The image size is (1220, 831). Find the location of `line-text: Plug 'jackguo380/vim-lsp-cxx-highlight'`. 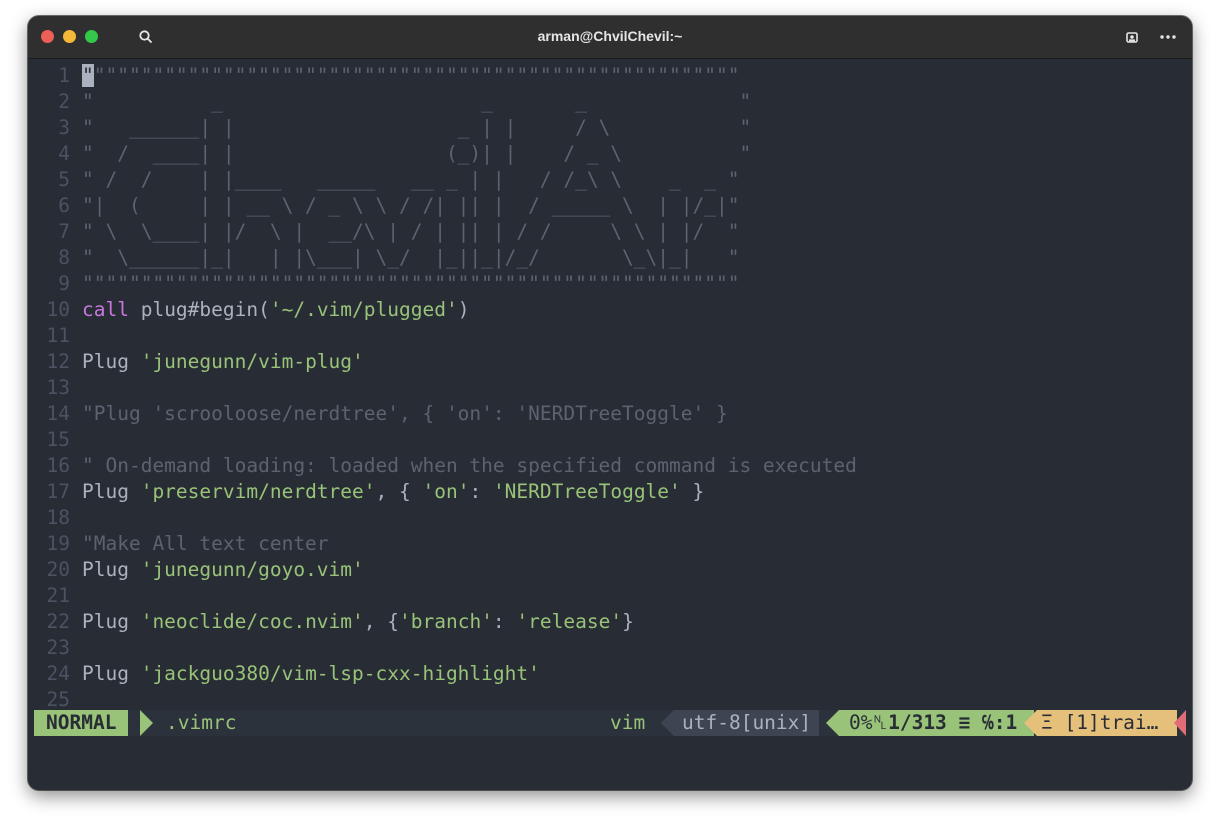

line-text: Plug 'jackguo380/vim-lsp-cxx-highlight' is located at coordinates (311, 673).